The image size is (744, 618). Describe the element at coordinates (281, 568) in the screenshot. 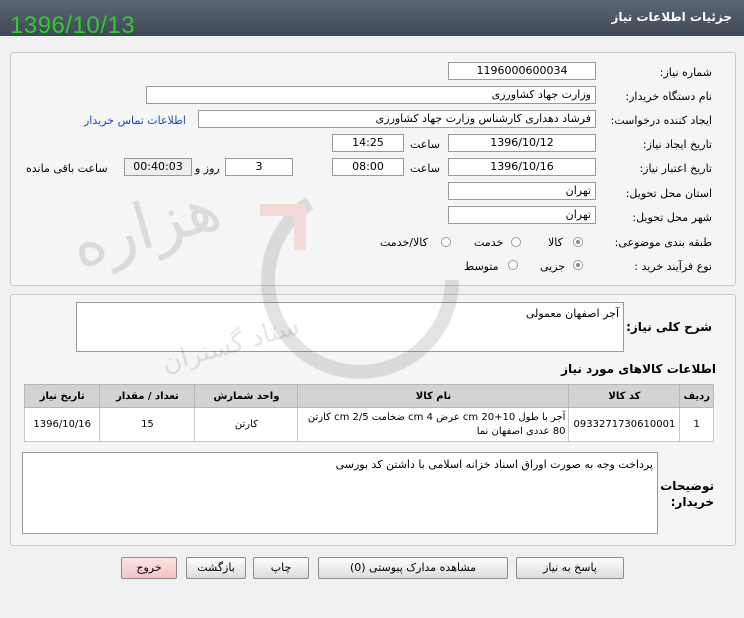

I see `print-button: چاپ` at that location.